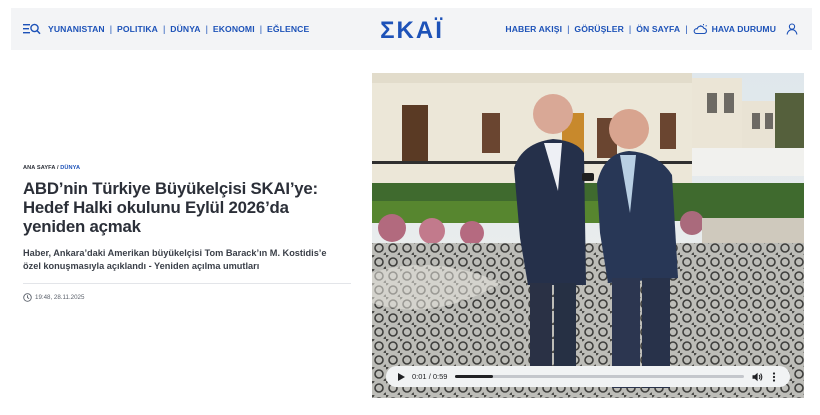 The width and height of the screenshot is (820, 415). I want to click on article-divider, so click(187, 283).